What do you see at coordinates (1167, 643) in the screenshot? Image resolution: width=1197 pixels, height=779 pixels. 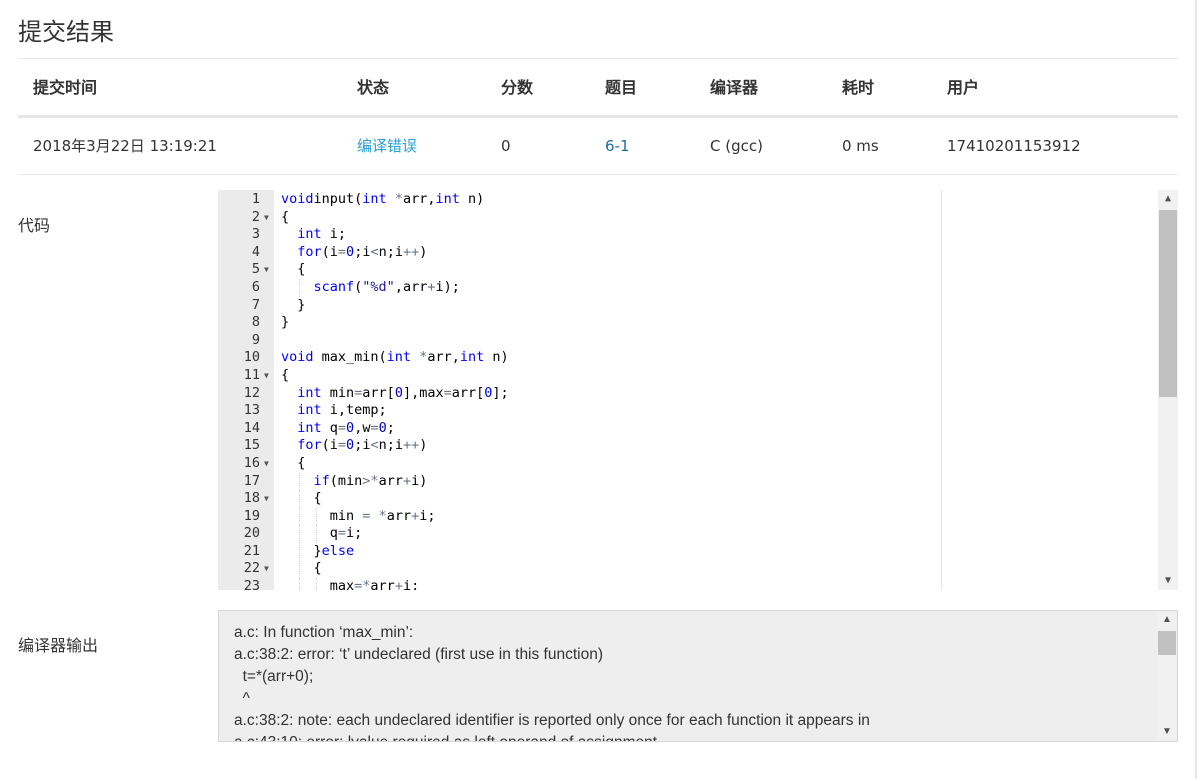 I see `output-scrollbar-thumb` at bounding box center [1167, 643].